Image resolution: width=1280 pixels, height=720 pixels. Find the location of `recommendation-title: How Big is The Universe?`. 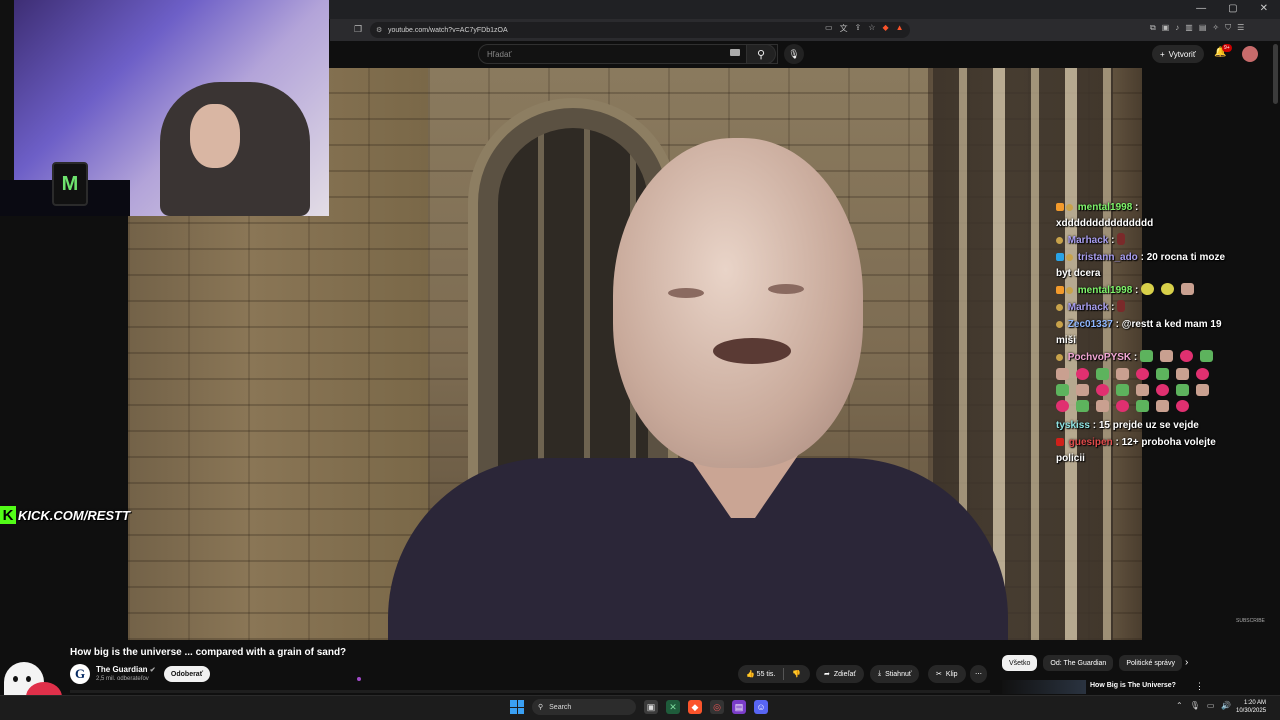

recommendation-title: How Big is The Universe? is located at coordinates (1133, 685).